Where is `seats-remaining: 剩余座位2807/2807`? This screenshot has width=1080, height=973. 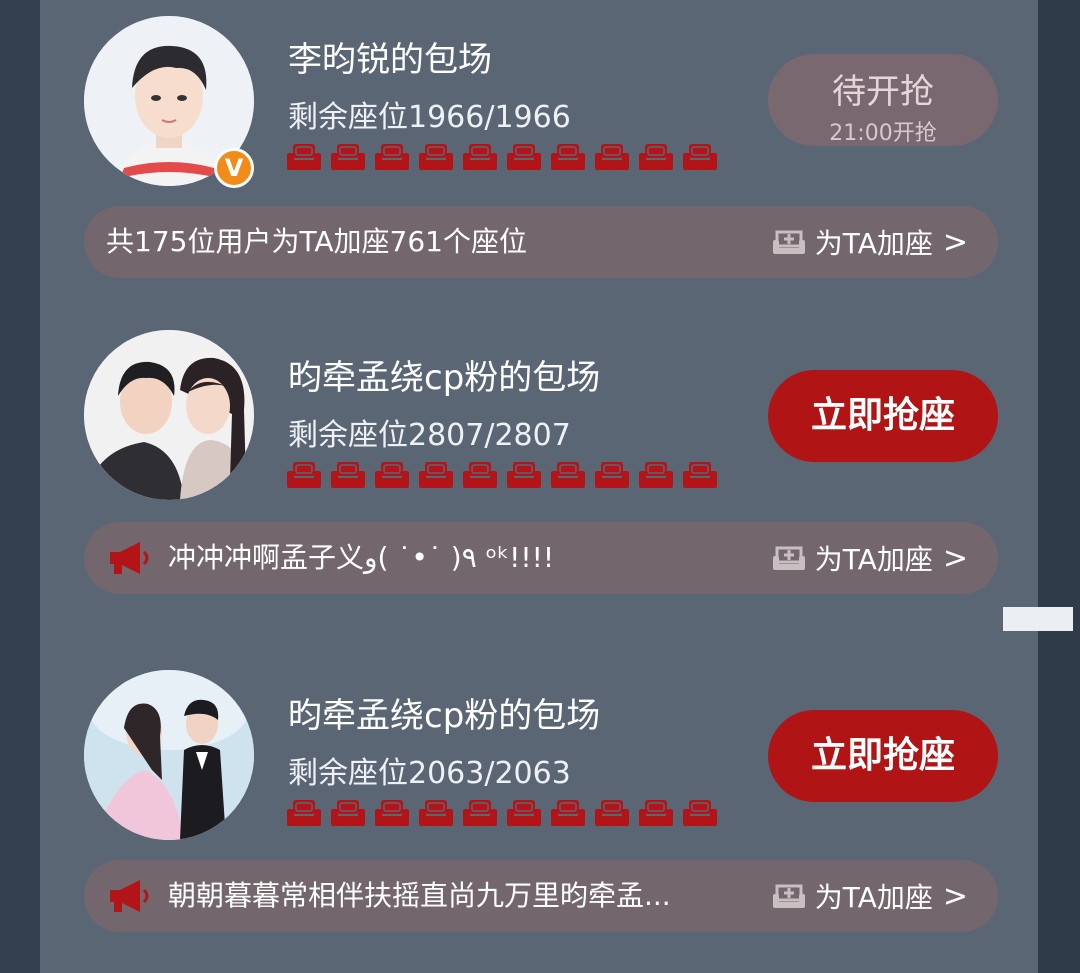 seats-remaining: 剩余座位2807/2807 is located at coordinates (429, 435).